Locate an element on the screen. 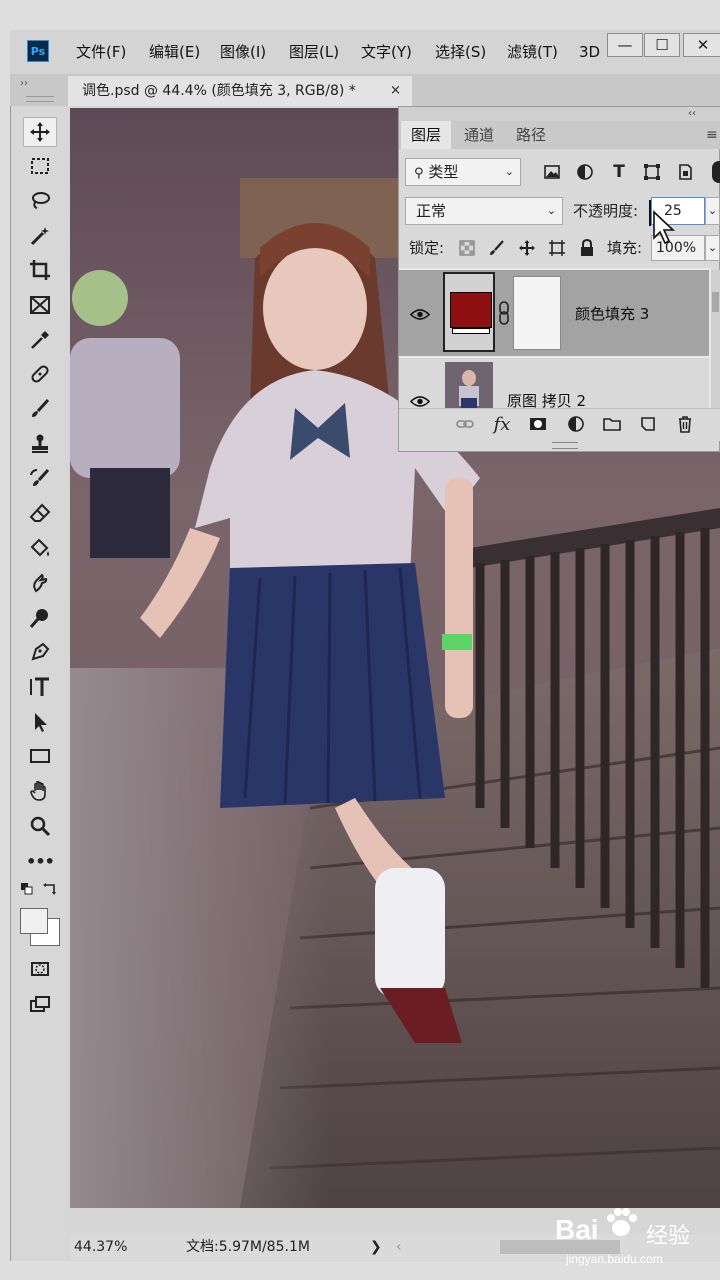 This screenshot has width=720, height=1280. lock-all-icon is located at coordinates (587, 248).